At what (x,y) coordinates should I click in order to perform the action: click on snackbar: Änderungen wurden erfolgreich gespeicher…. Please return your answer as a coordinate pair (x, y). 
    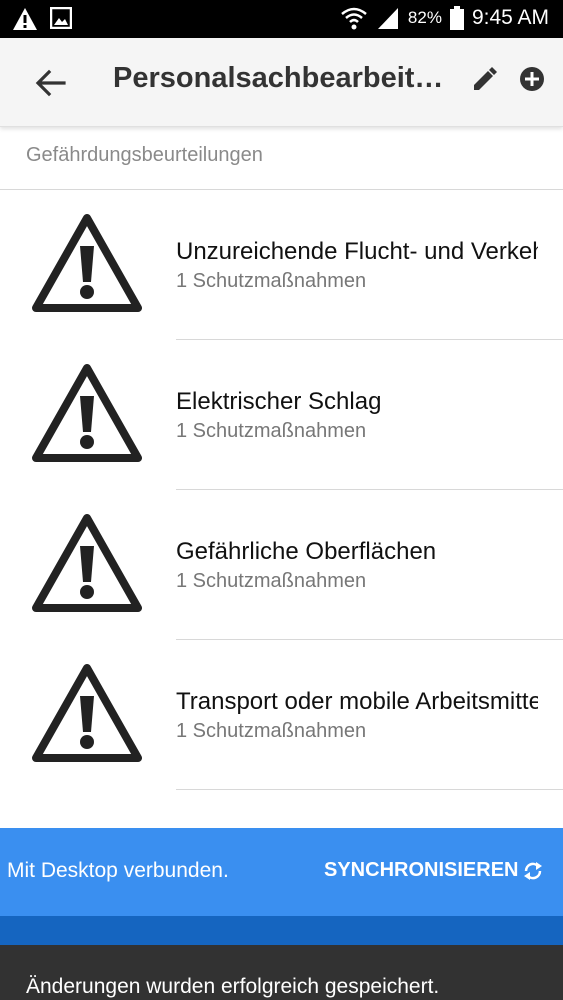
    Looking at the image, I should click on (281, 972).